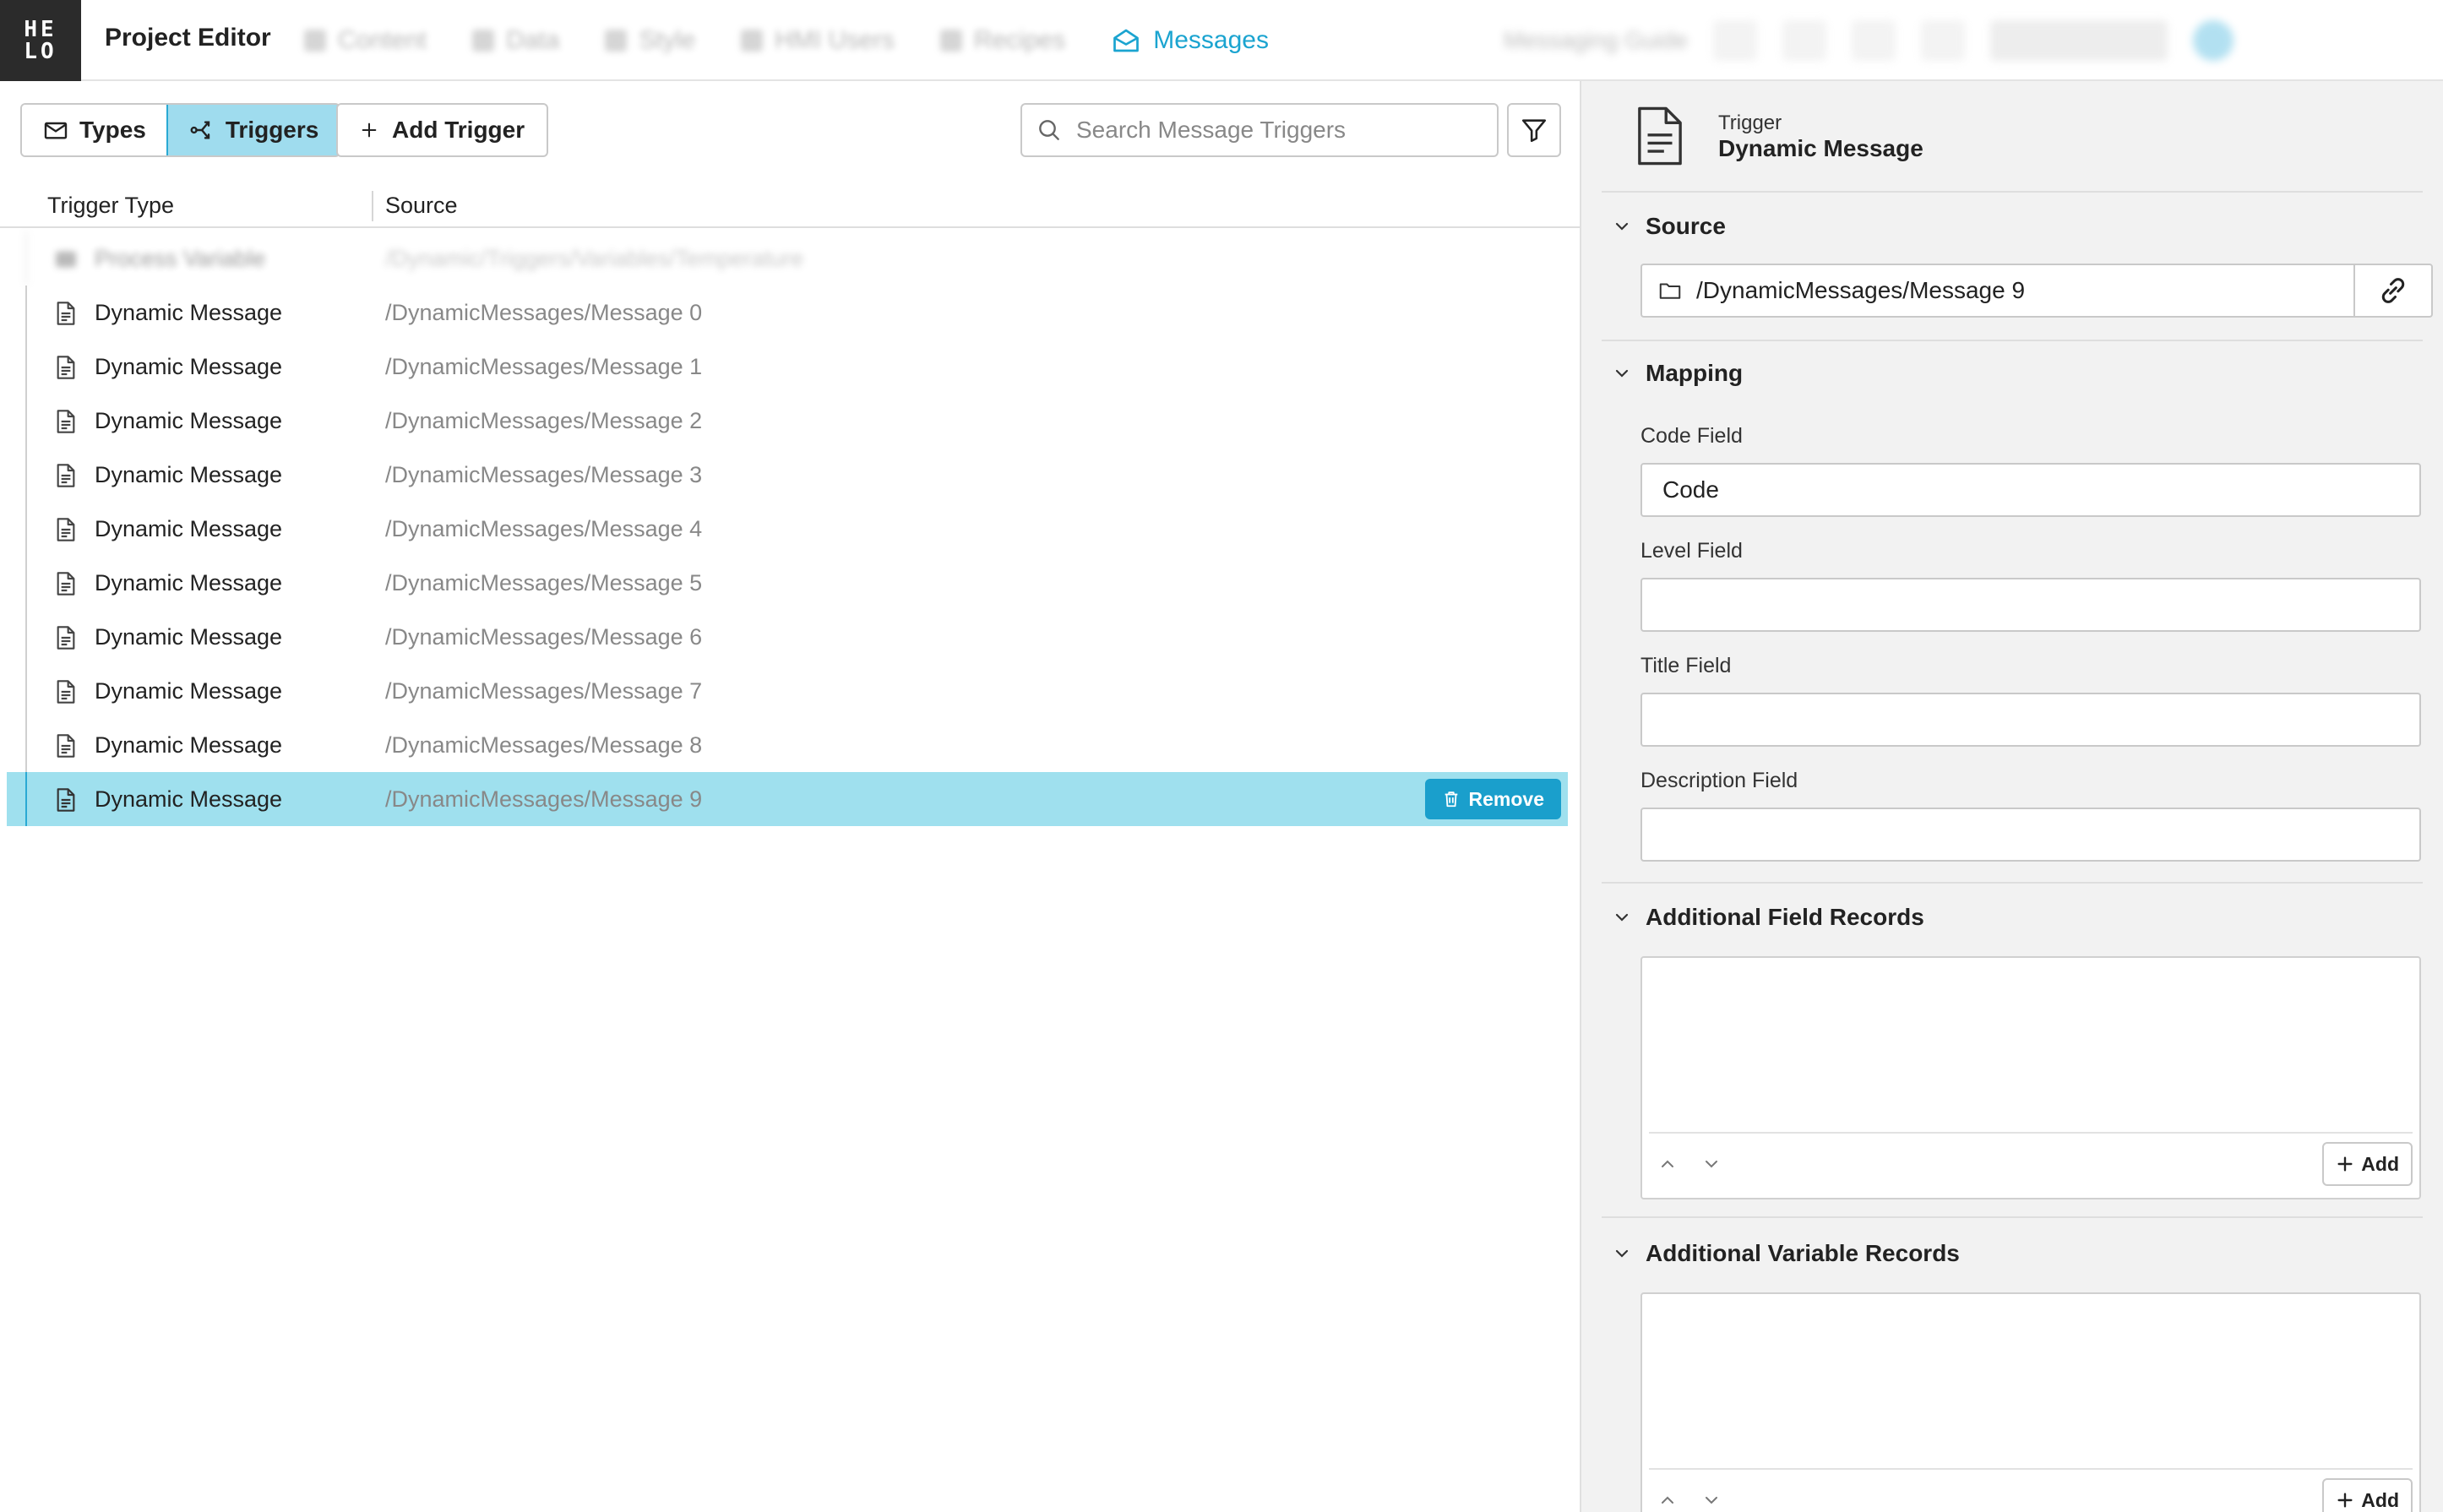 The image size is (2443, 1512). What do you see at coordinates (544, 528) in the screenshot?
I see `row-source: /DynamicMessages/Message 4` at bounding box center [544, 528].